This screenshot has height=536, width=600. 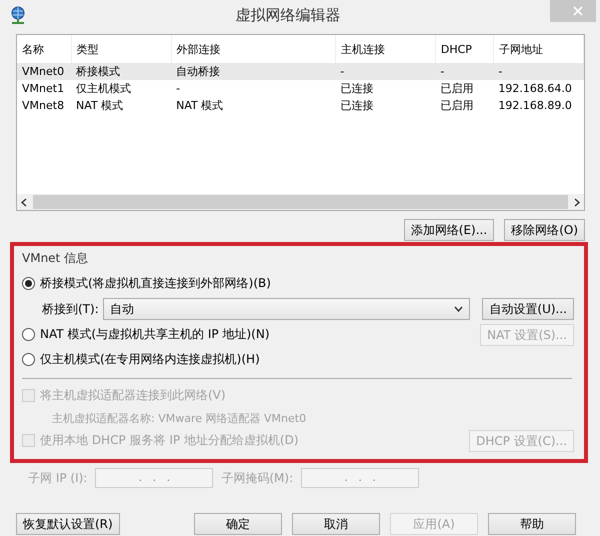 I want to click on radio-label: NAT 模式(与虚拟机共享主机的 IP 地址)(N), so click(x=155, y=334).